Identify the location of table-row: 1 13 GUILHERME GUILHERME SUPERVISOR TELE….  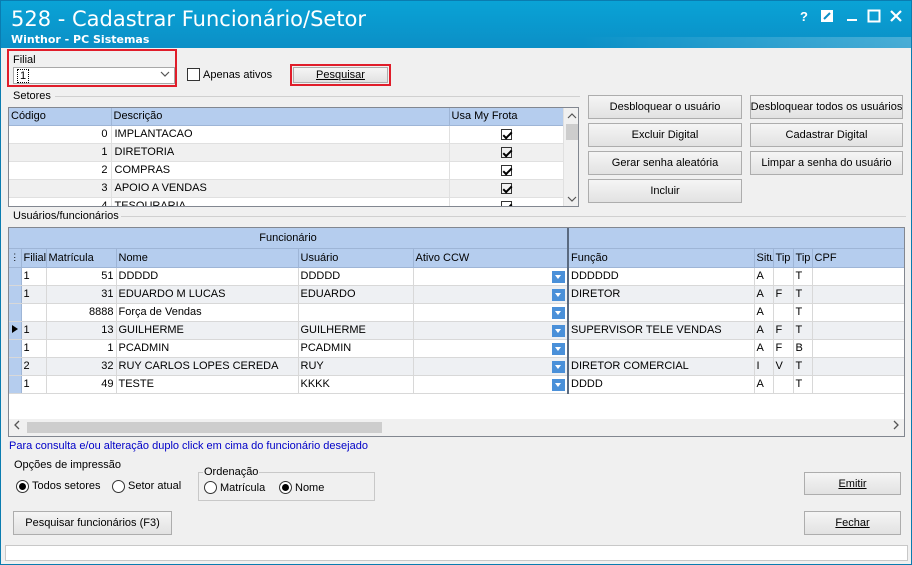
(456, 330).